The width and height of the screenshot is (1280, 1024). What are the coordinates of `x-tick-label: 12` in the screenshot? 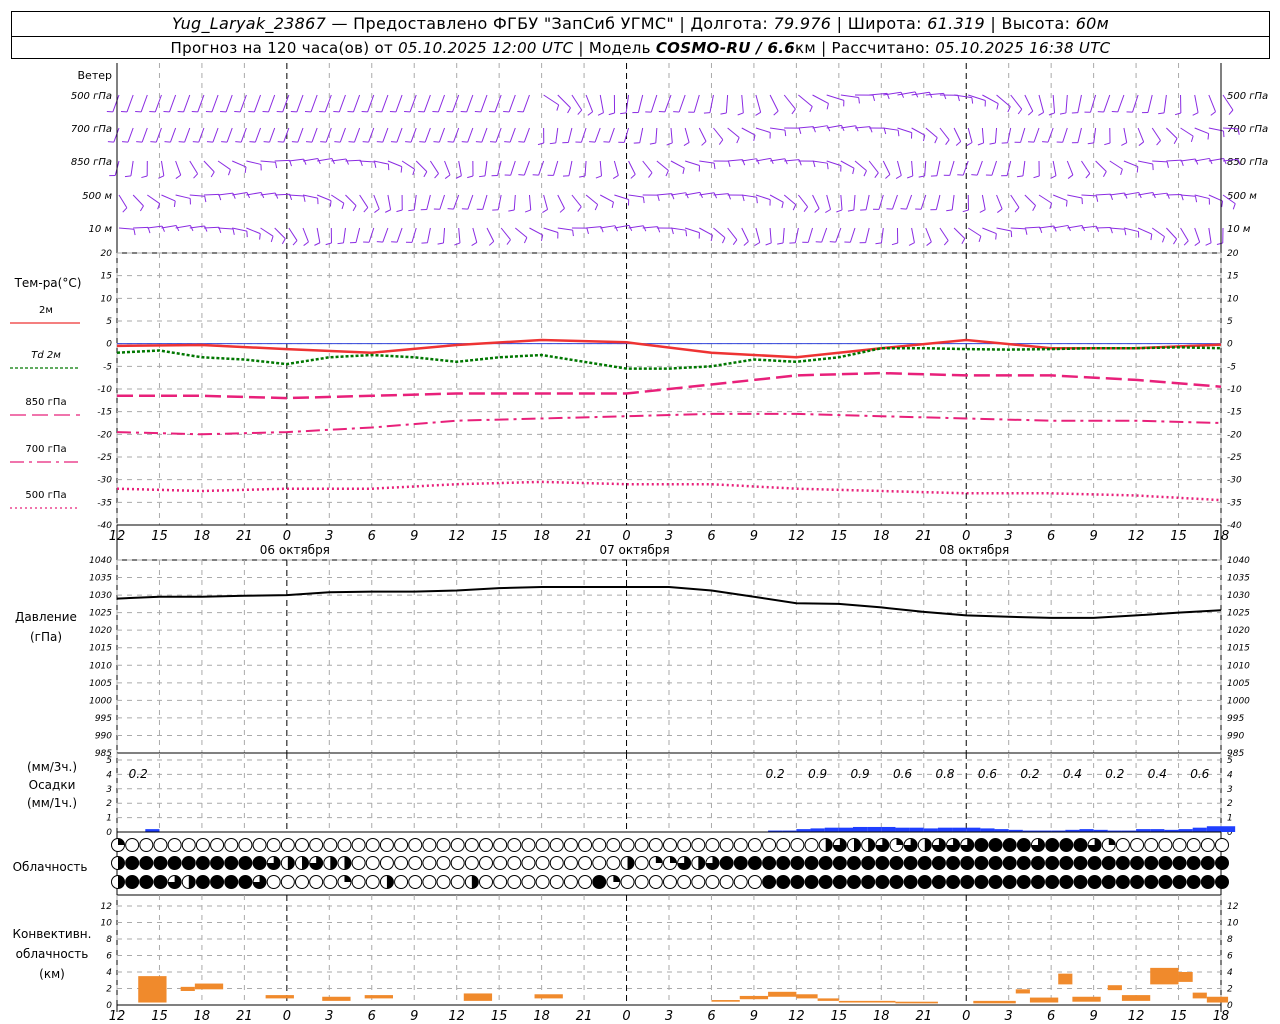 It's located at (796, 536).